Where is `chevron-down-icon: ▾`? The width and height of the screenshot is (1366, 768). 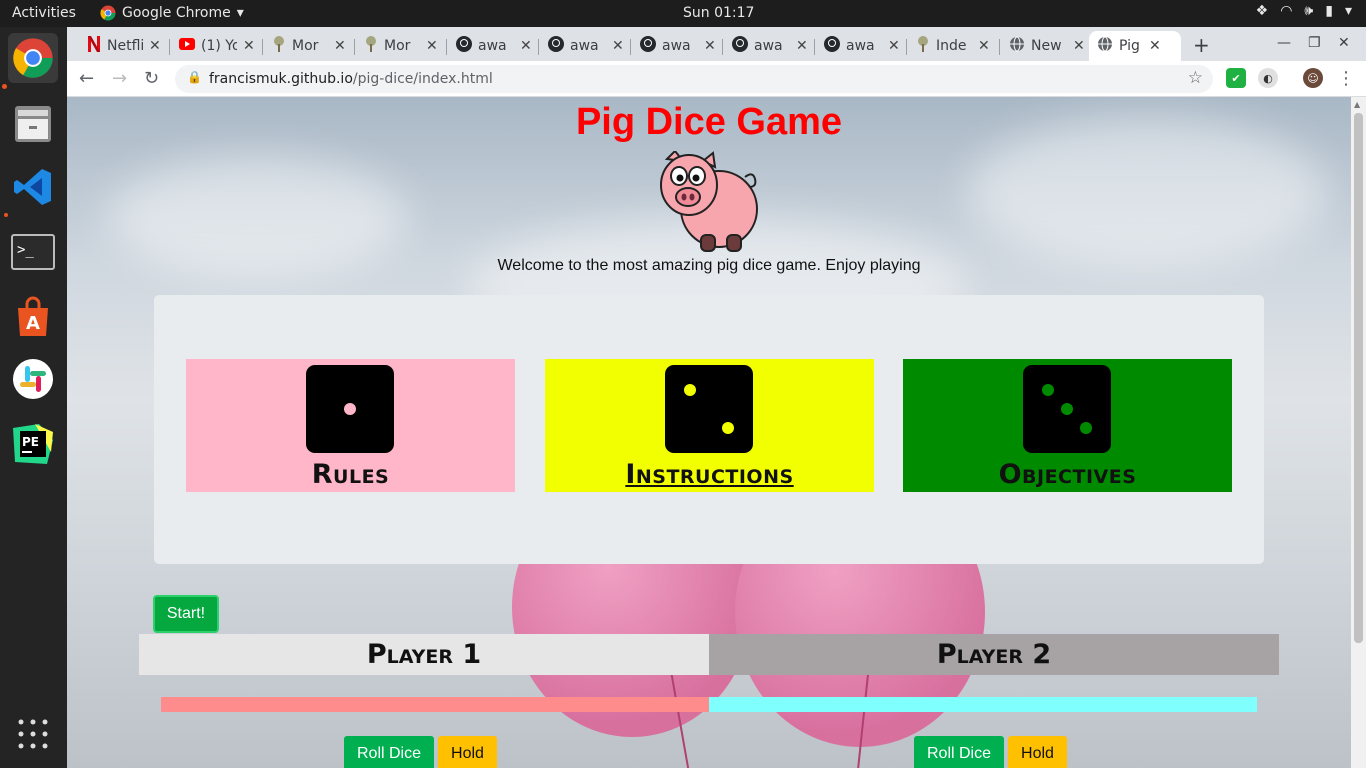
chevron-down-icon: ▾ is located at coordinates (1348, 11).